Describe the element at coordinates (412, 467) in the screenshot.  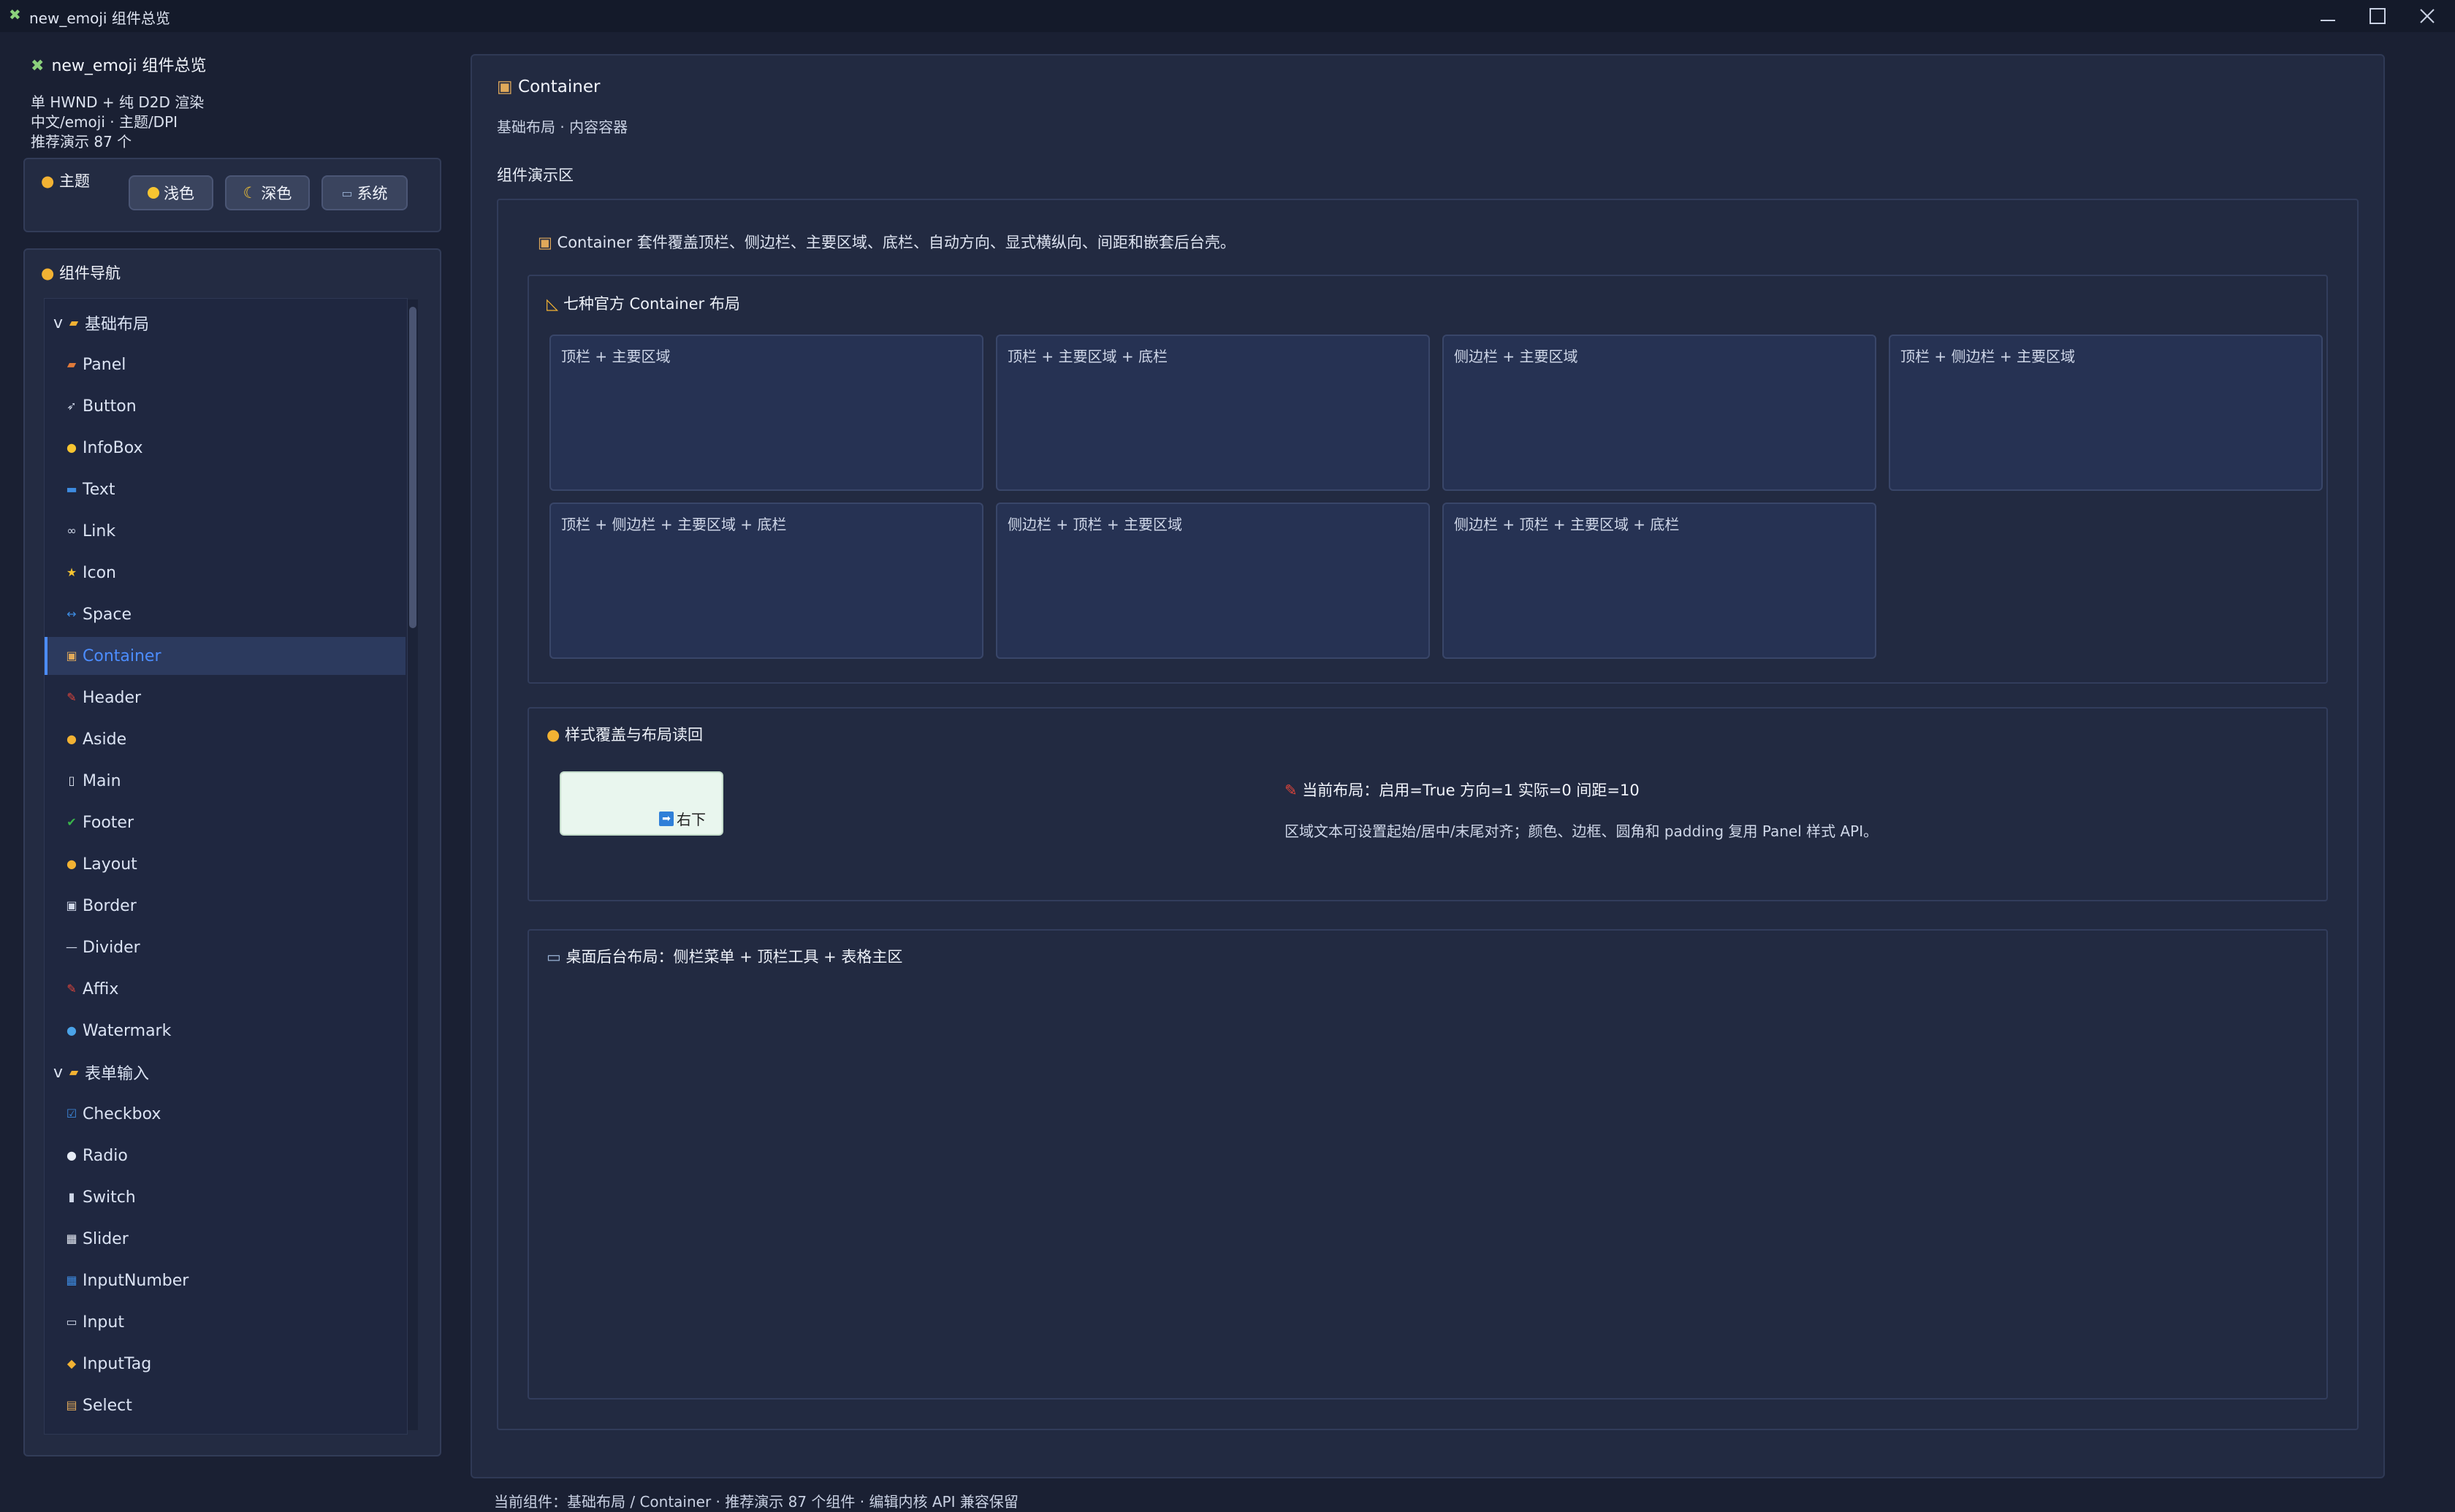
I see `nav-scrollbar-thumb` at that location.